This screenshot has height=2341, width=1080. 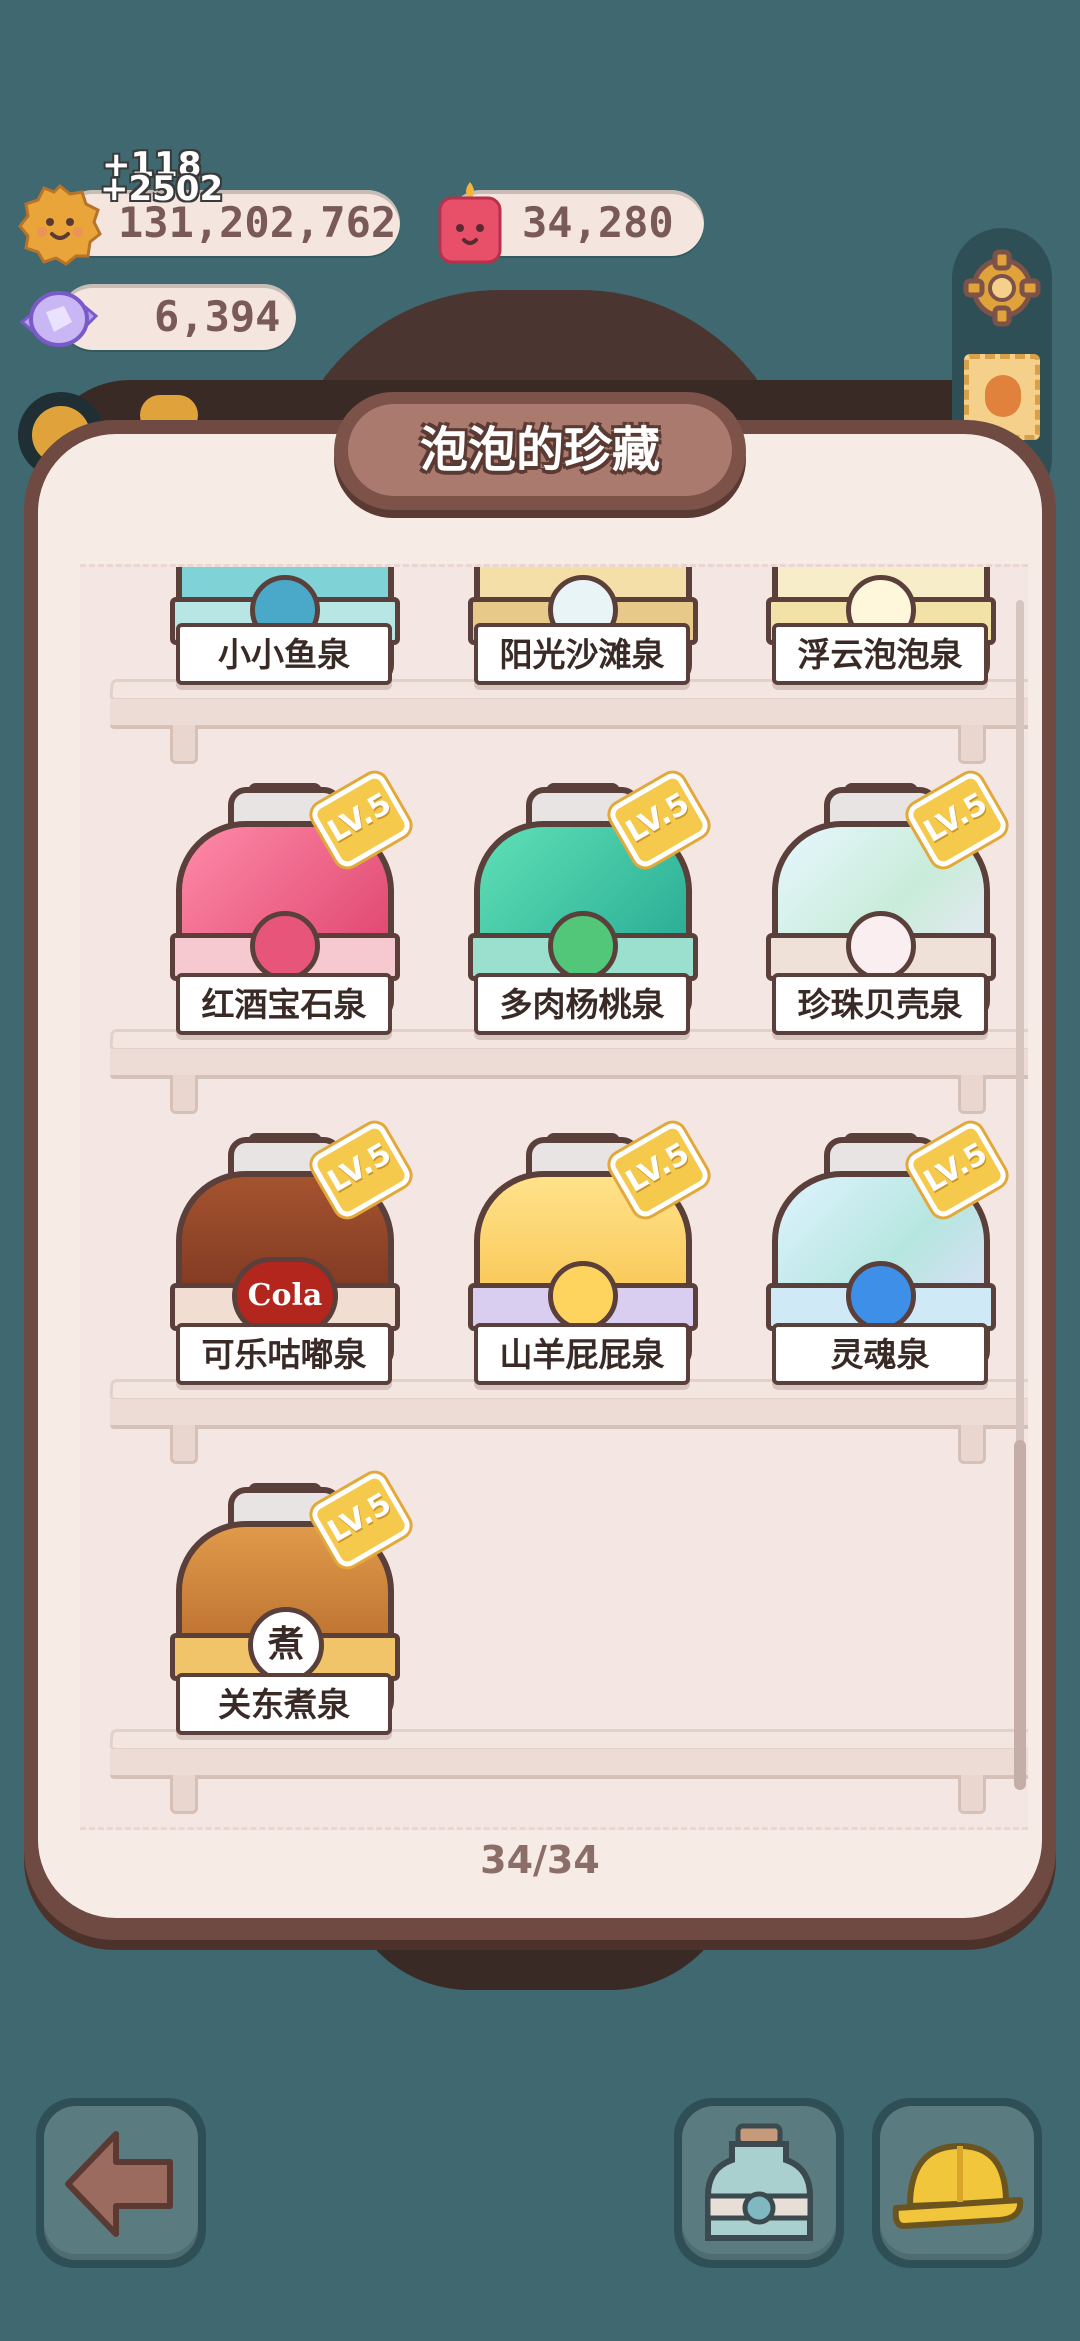 What do you see at coordinates (880, 654) in the screenshot?
I see `jar-label: 浮云泡泡泉` at bounding box center [880, 654].